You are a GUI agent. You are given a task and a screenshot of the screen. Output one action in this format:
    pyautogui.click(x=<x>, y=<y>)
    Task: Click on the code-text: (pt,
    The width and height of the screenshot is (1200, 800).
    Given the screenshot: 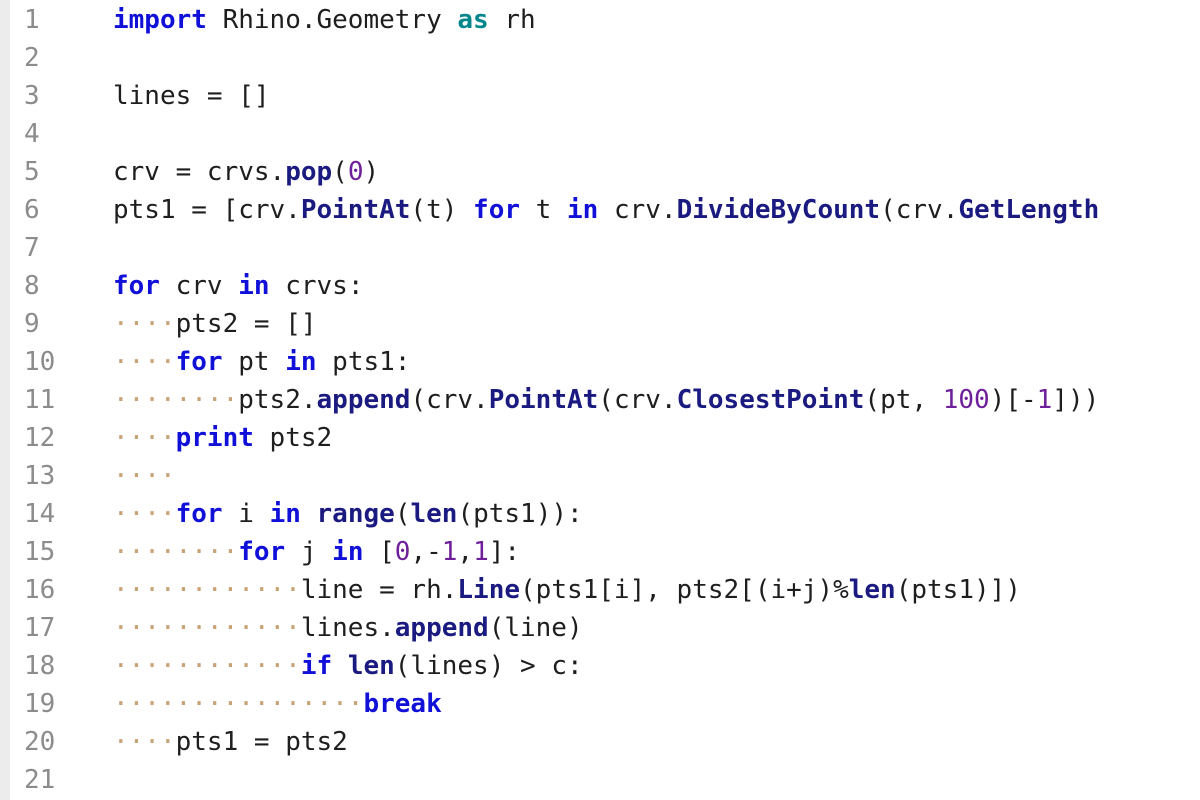 What is the action you would take?
    pyautogui.click(x=903, y=400)
    